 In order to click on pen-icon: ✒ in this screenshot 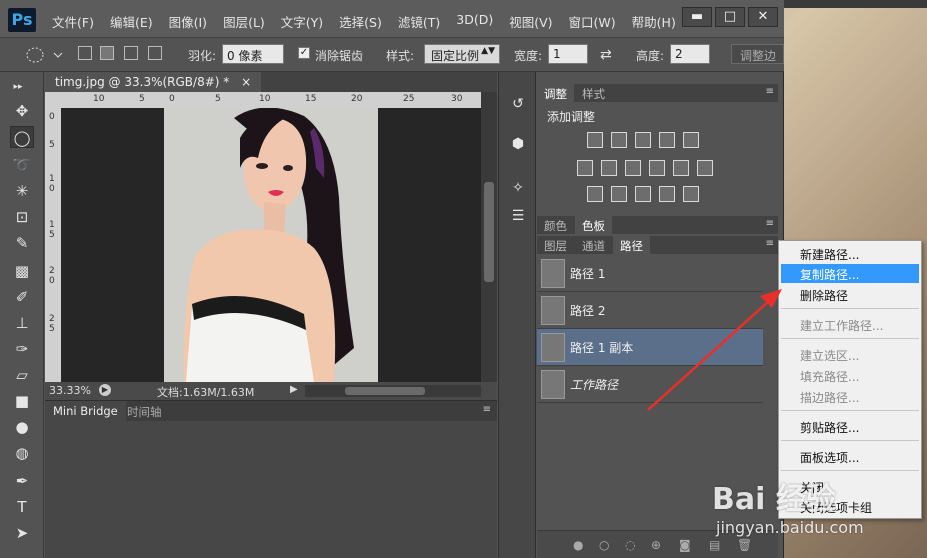, I will do `click(22, 481)`.